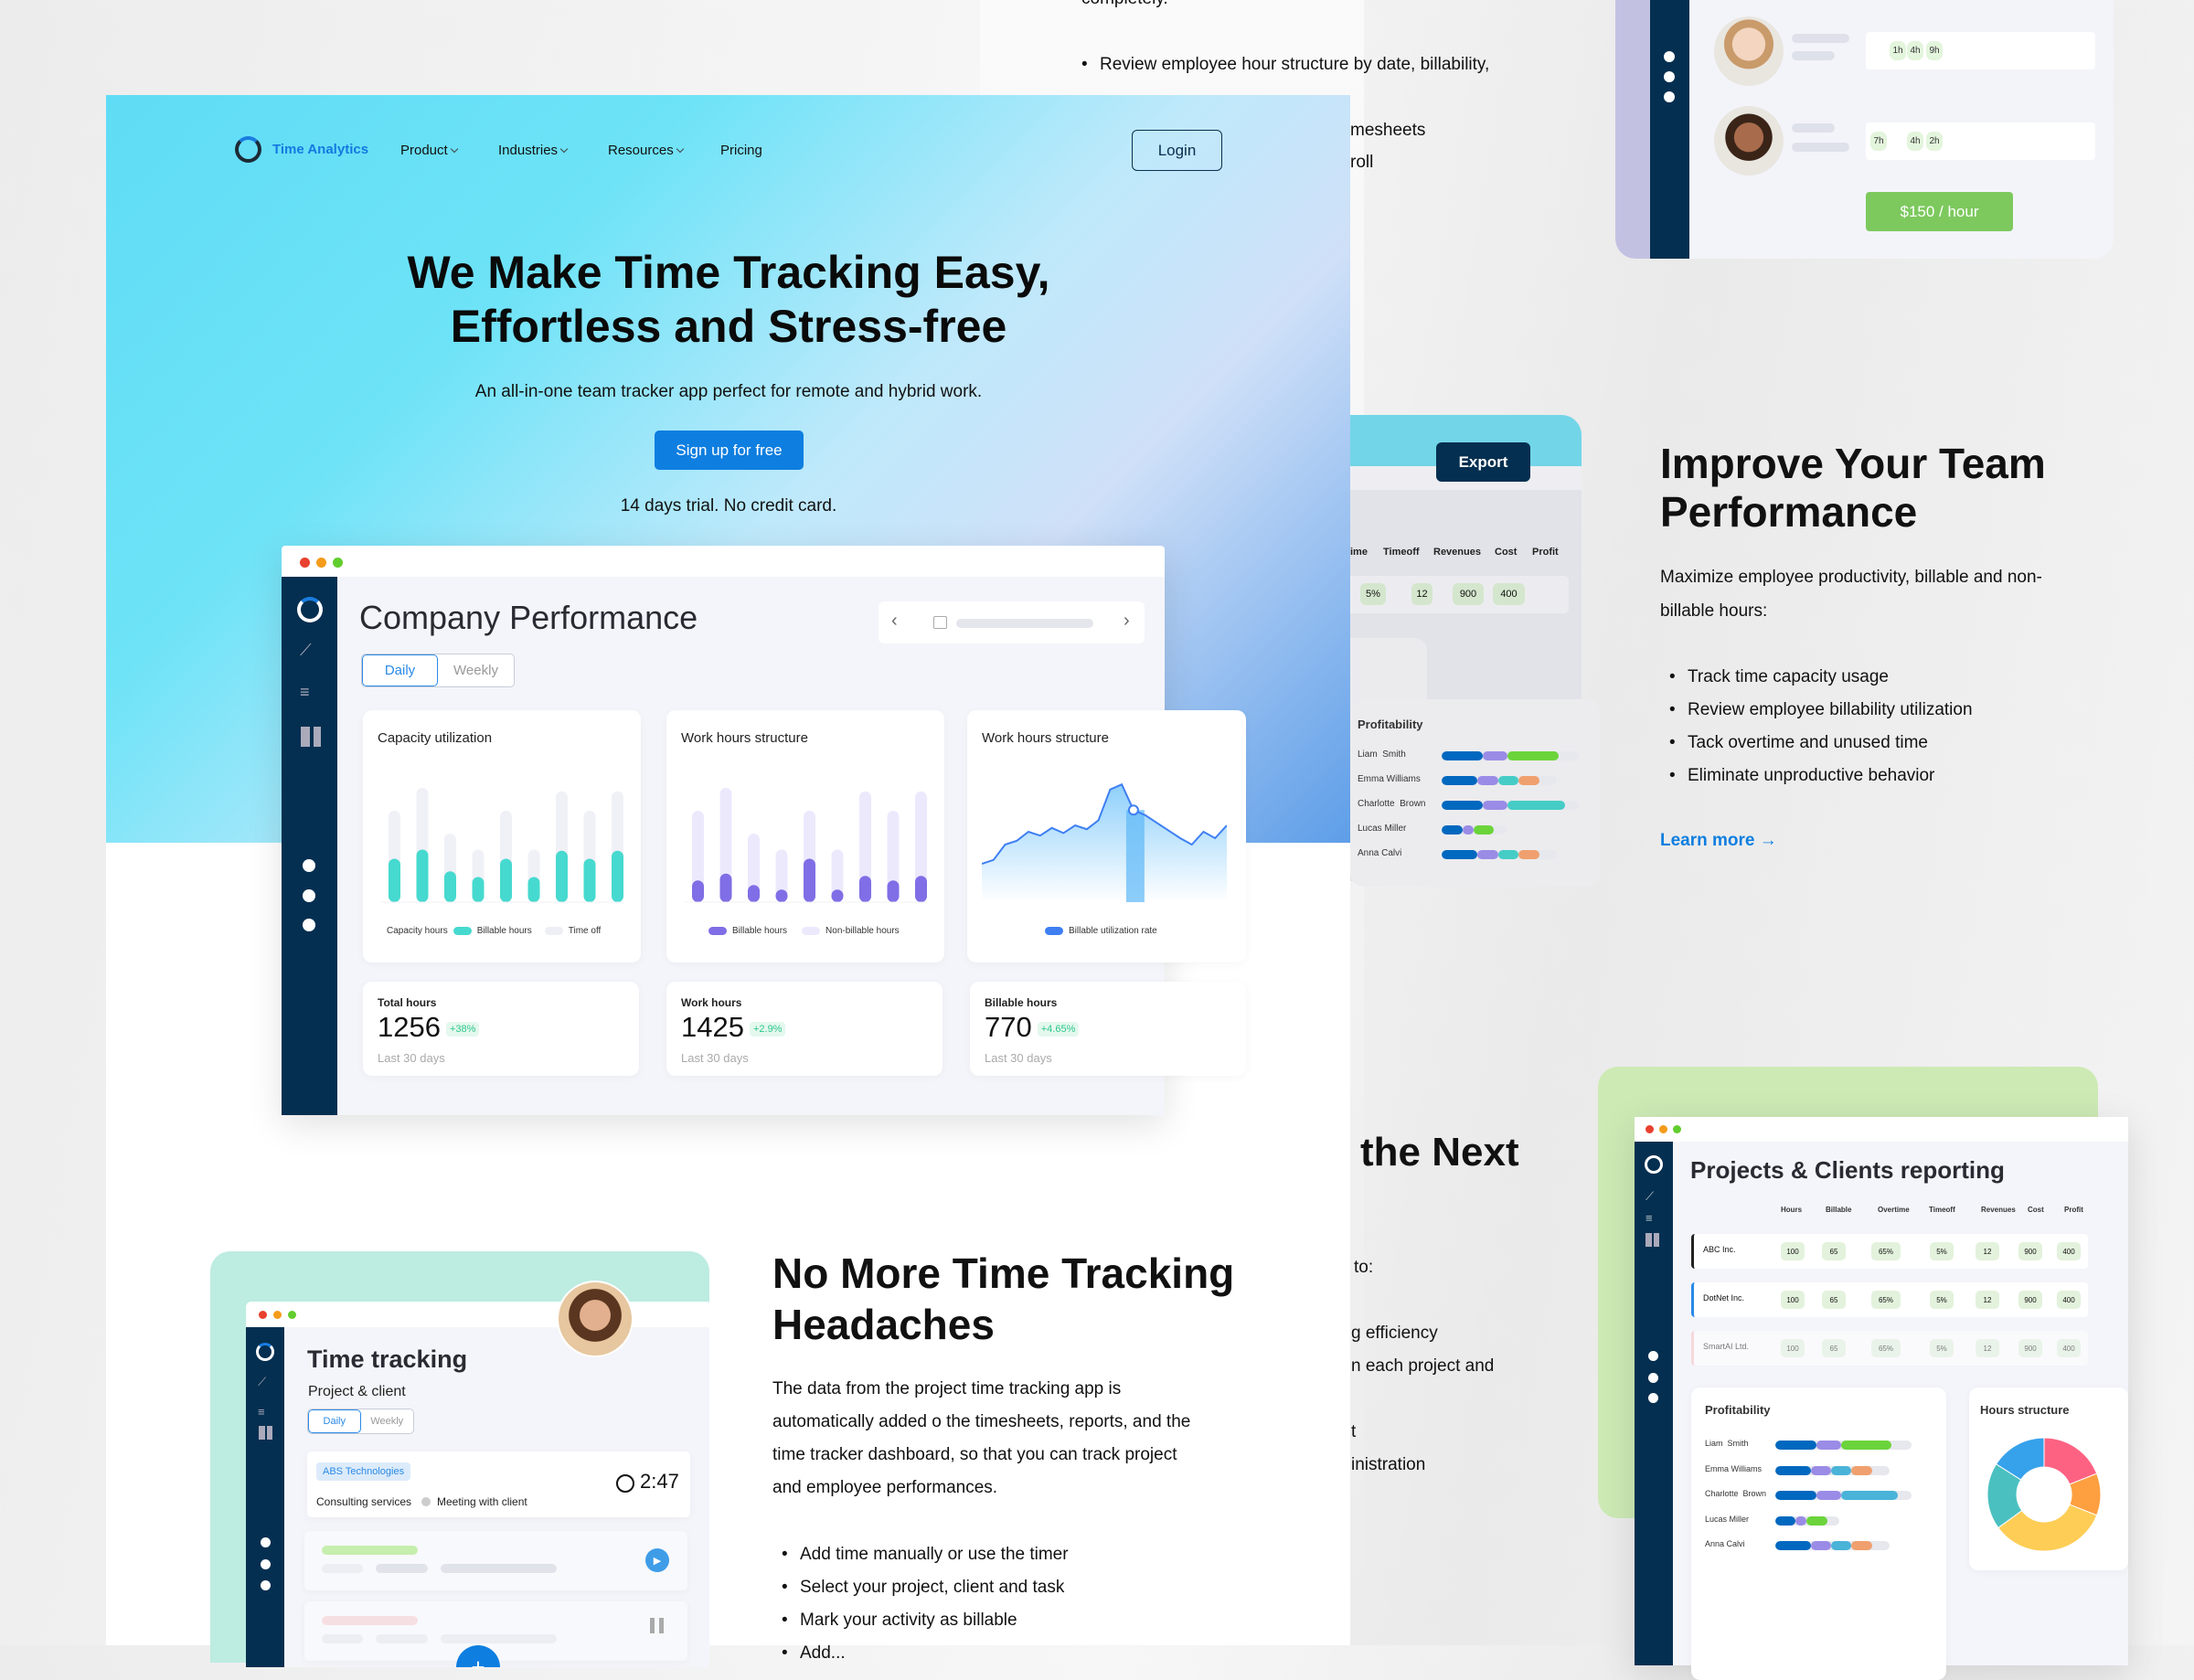 The width and height of the screenshot is (2194, 1680). What do you see at coordinates (1438, 594) in the screenshot?
I see `export-table-row: %5%12900400` at bounding box center [1438, 594].